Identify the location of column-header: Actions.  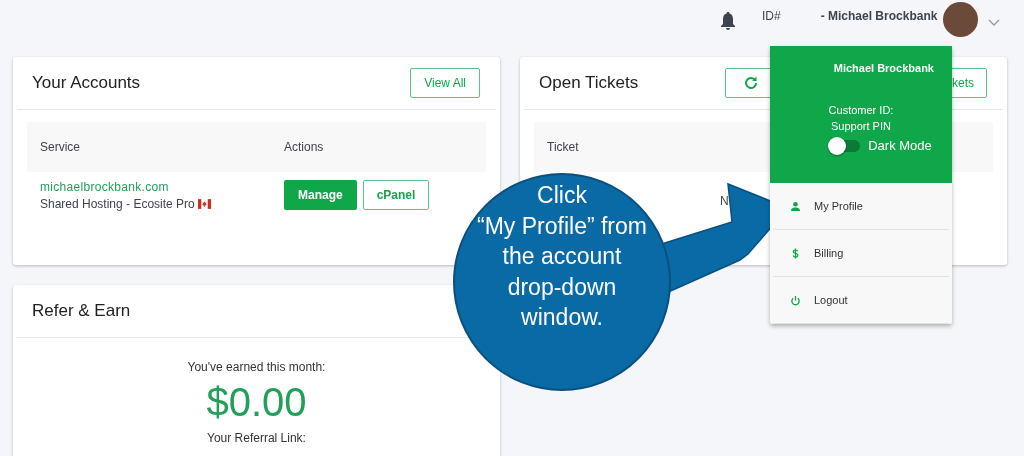
(304, 147).